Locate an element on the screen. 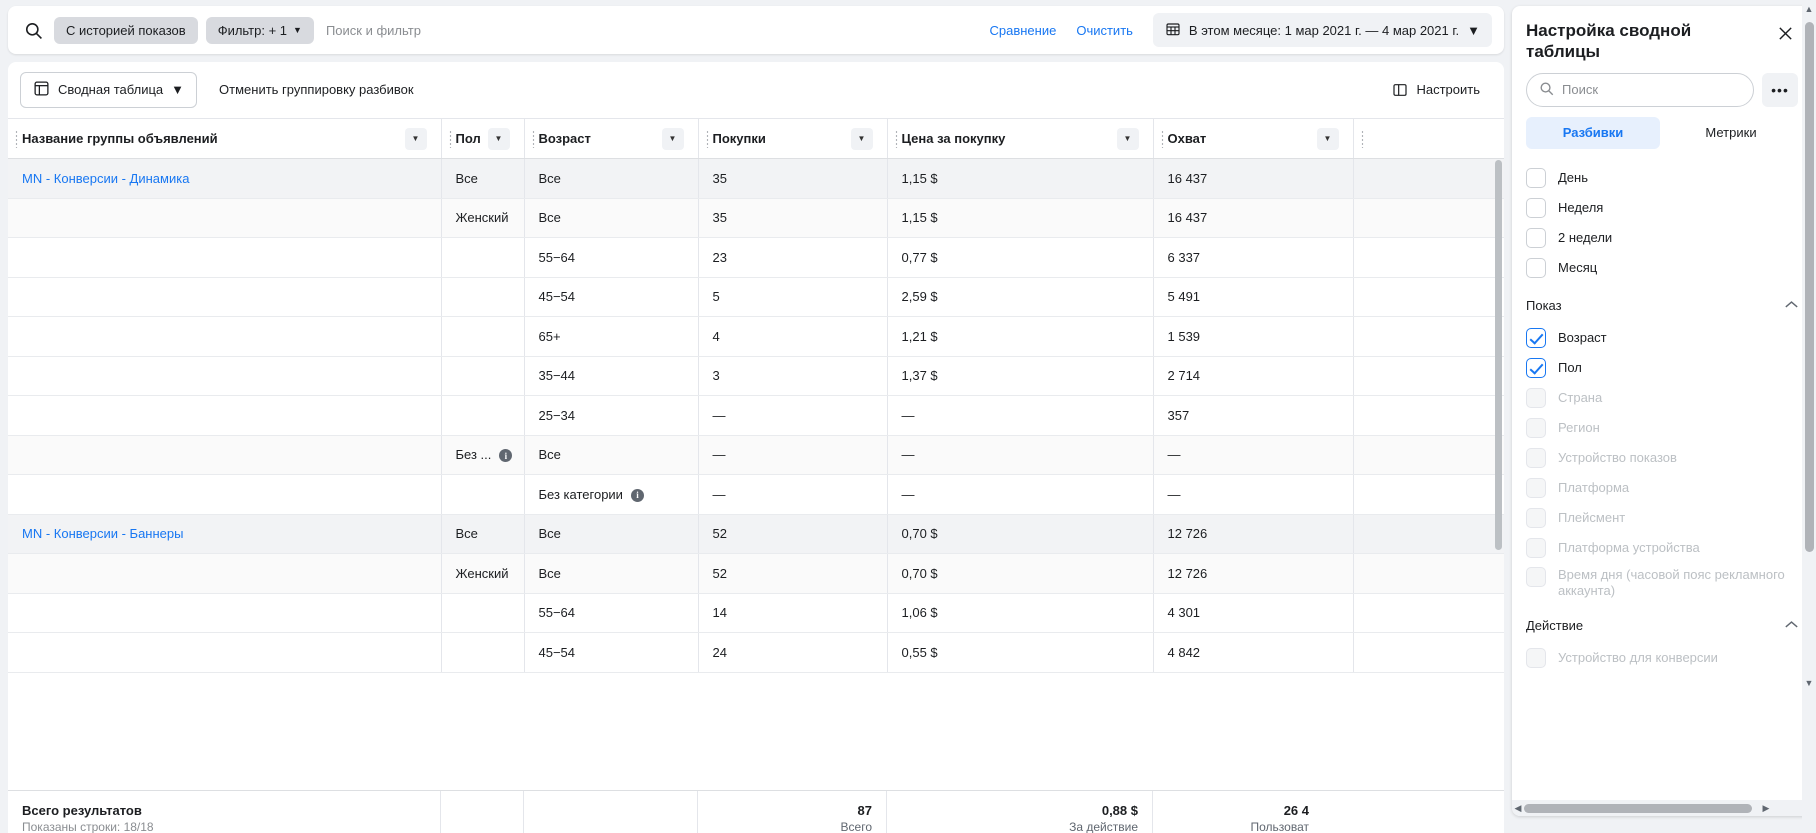  cell-purchases-text: 14 is located at coordinates (719, 613).